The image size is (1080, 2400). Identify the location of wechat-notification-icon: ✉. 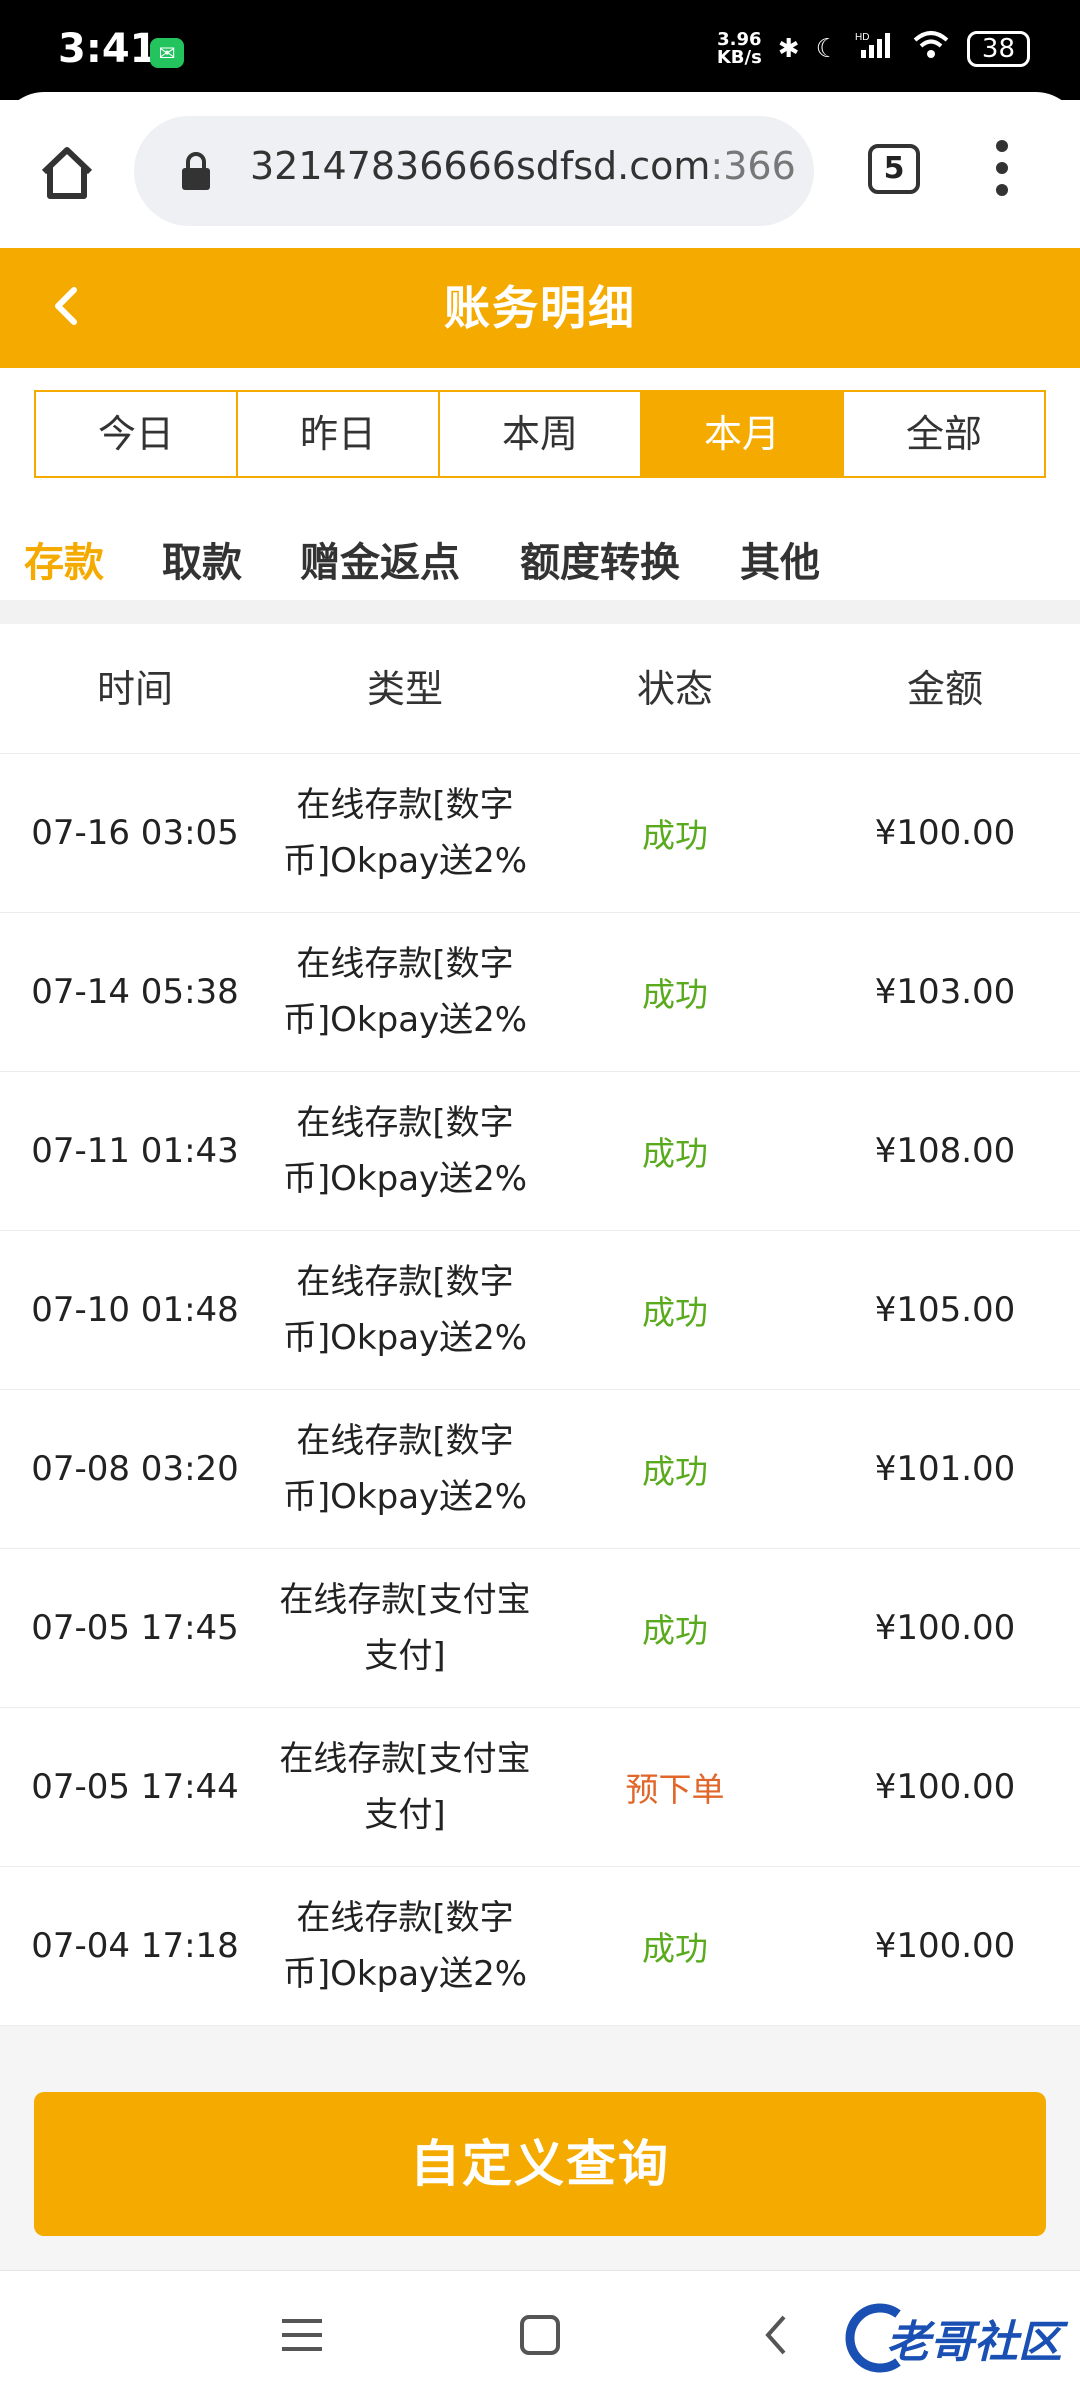
(167, 53).